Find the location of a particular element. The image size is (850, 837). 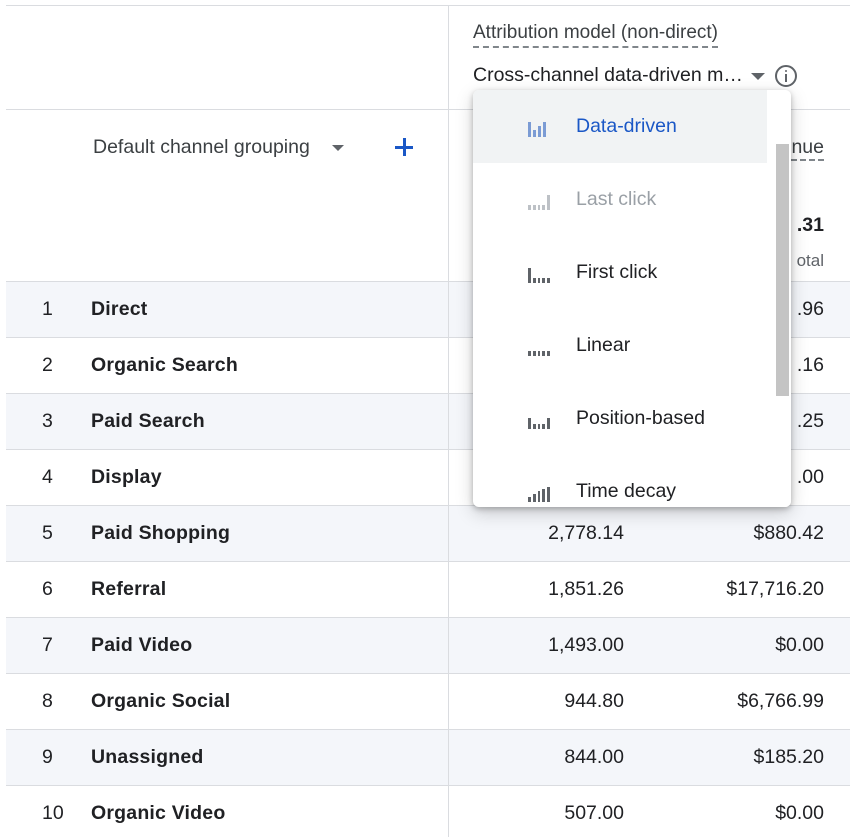

revenue-value: $6,766.99 is located at coordinates (780, 701).